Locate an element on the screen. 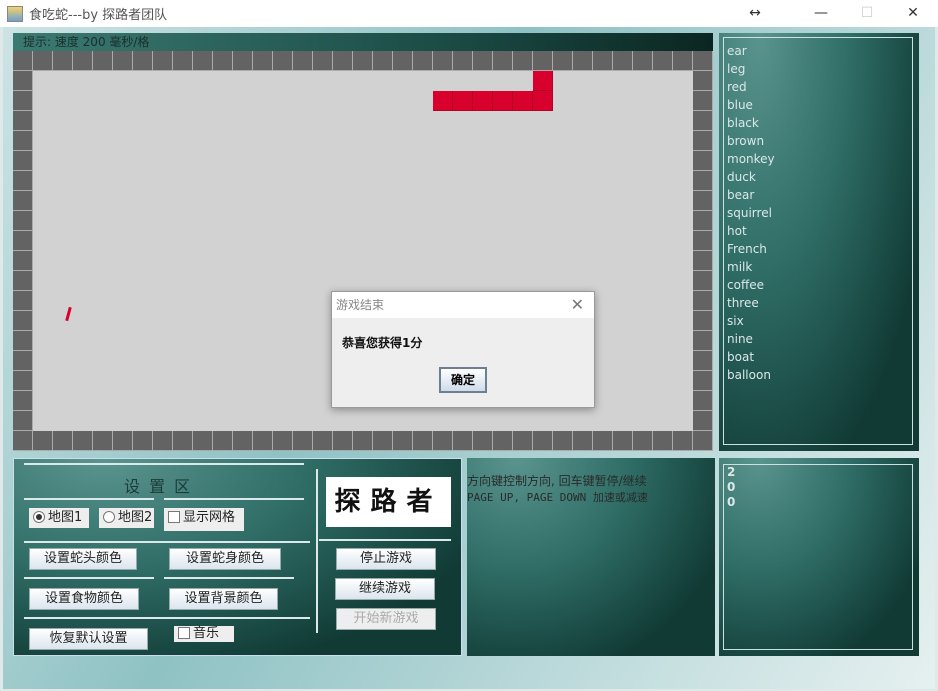 This screenshot has height=691, width=938. word-item: three is located at coordinates (743, 303).